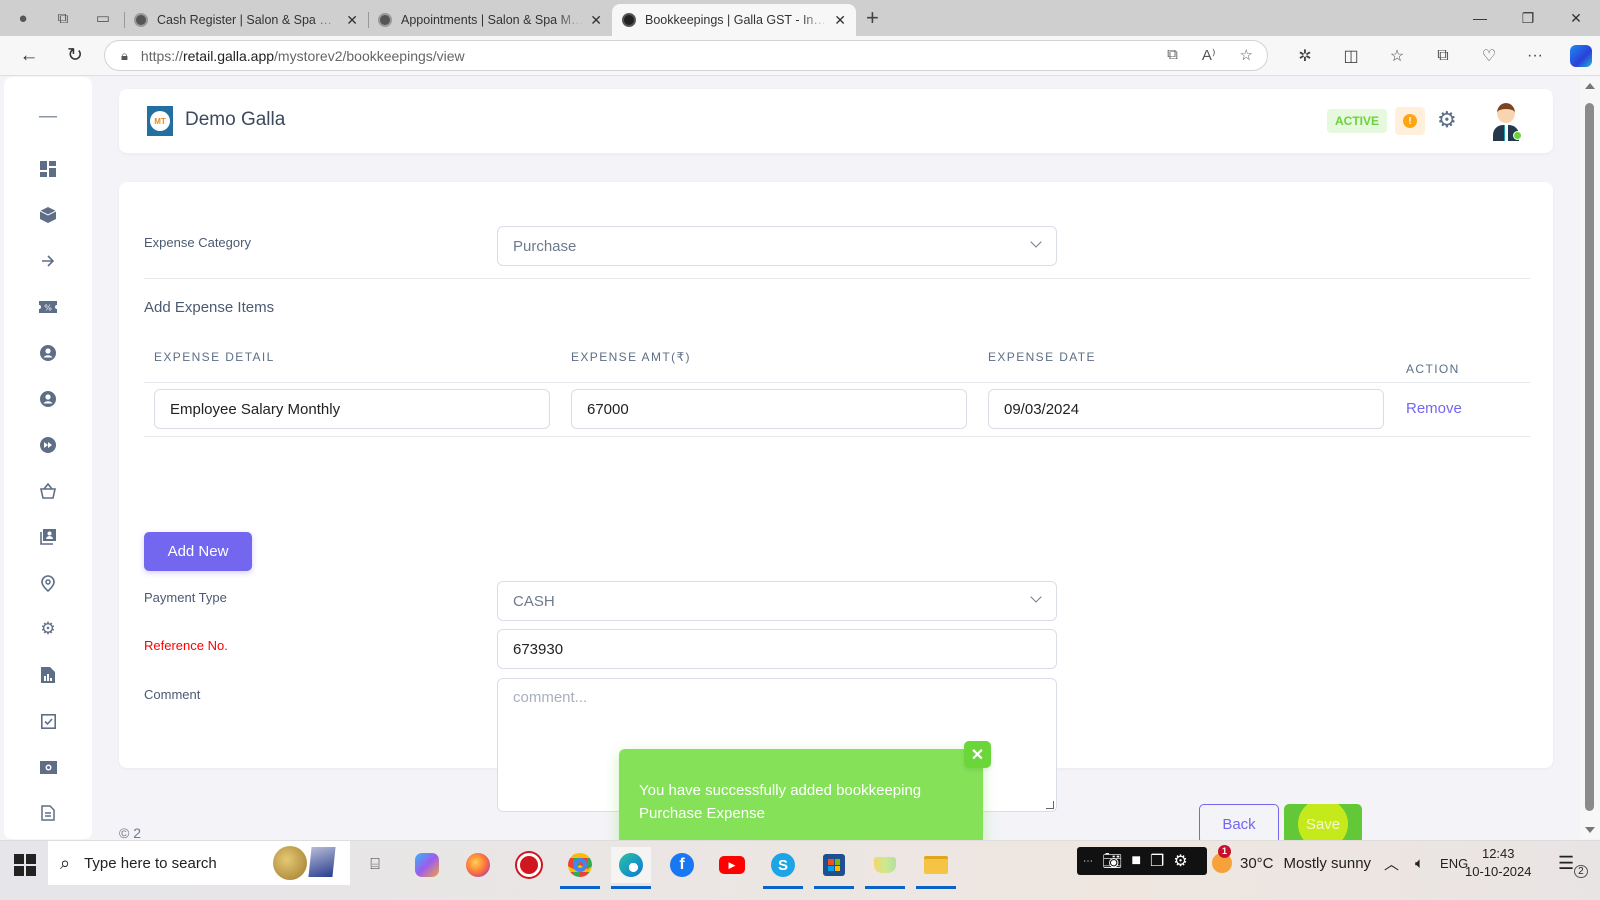  I want to click on alert-icon: !, so click(1410, 121).